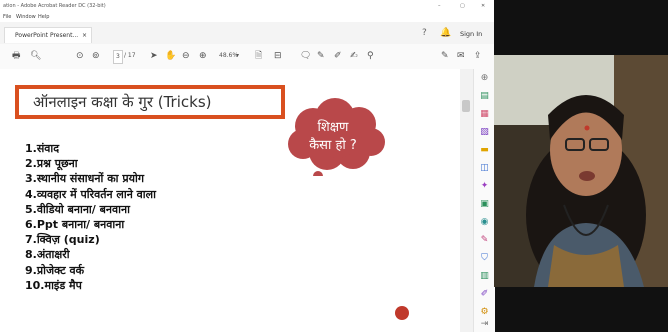  I want to click on slide-title: ऑनलाइन कक्षा के गुर (Tricks), so click(122, 102).